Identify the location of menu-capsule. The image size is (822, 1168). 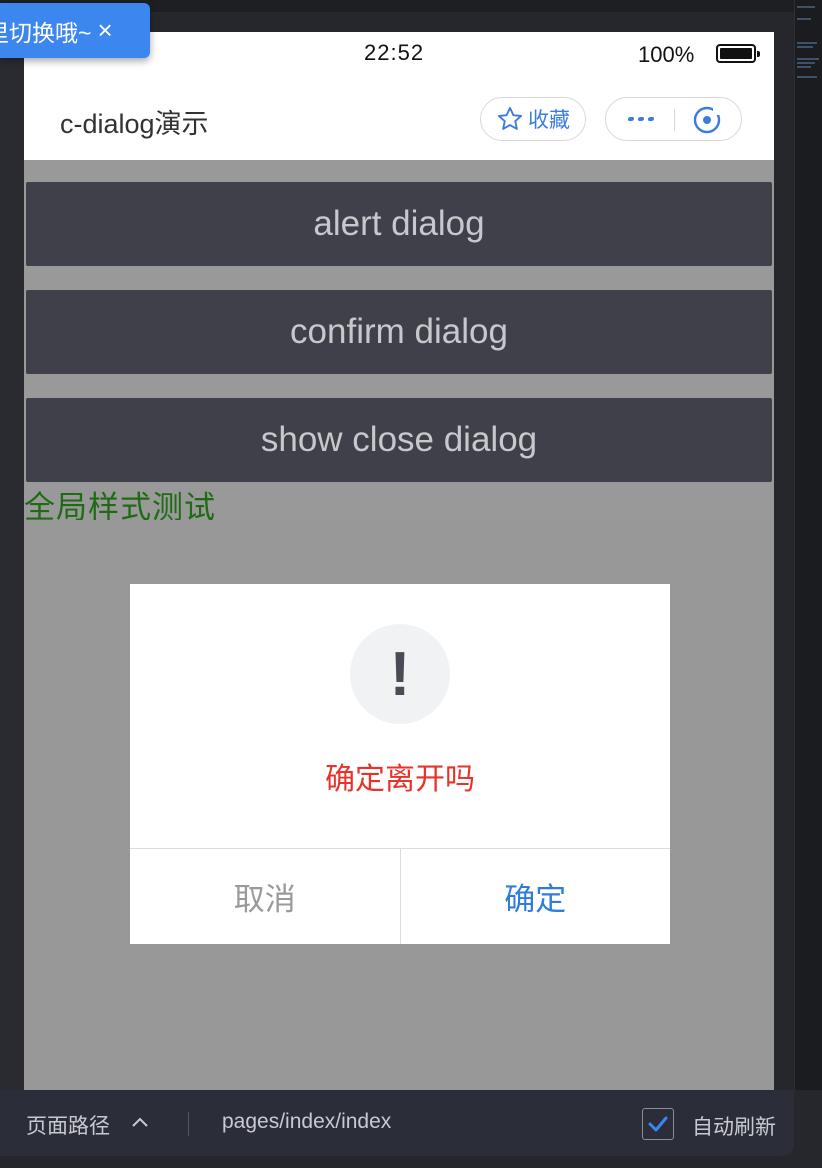
(673, 119).